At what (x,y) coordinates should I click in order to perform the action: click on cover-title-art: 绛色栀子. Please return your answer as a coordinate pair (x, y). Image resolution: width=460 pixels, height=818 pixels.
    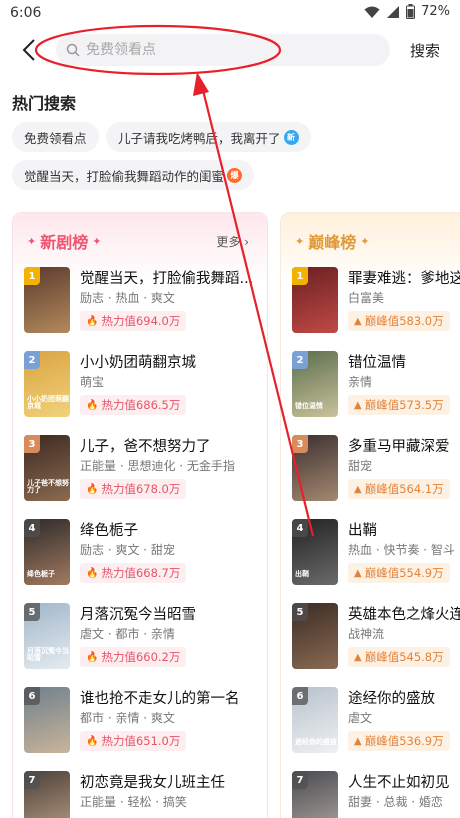
    Looking at the image, I should click on (41, 574).